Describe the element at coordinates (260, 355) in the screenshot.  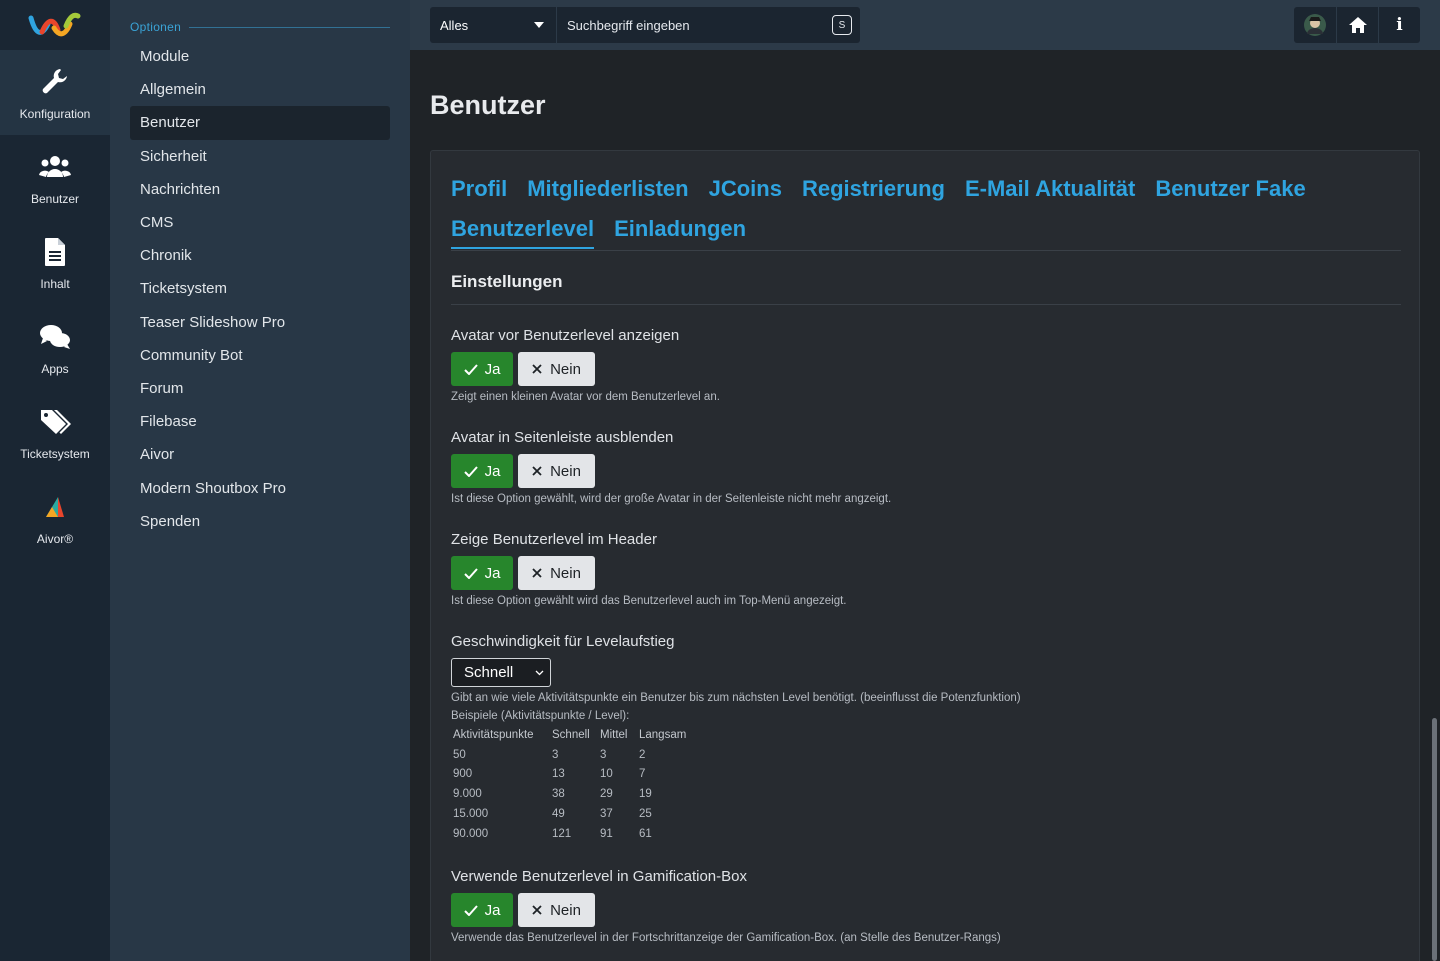
I see `sidebar-item-community-bot: Community Bot` at that location.